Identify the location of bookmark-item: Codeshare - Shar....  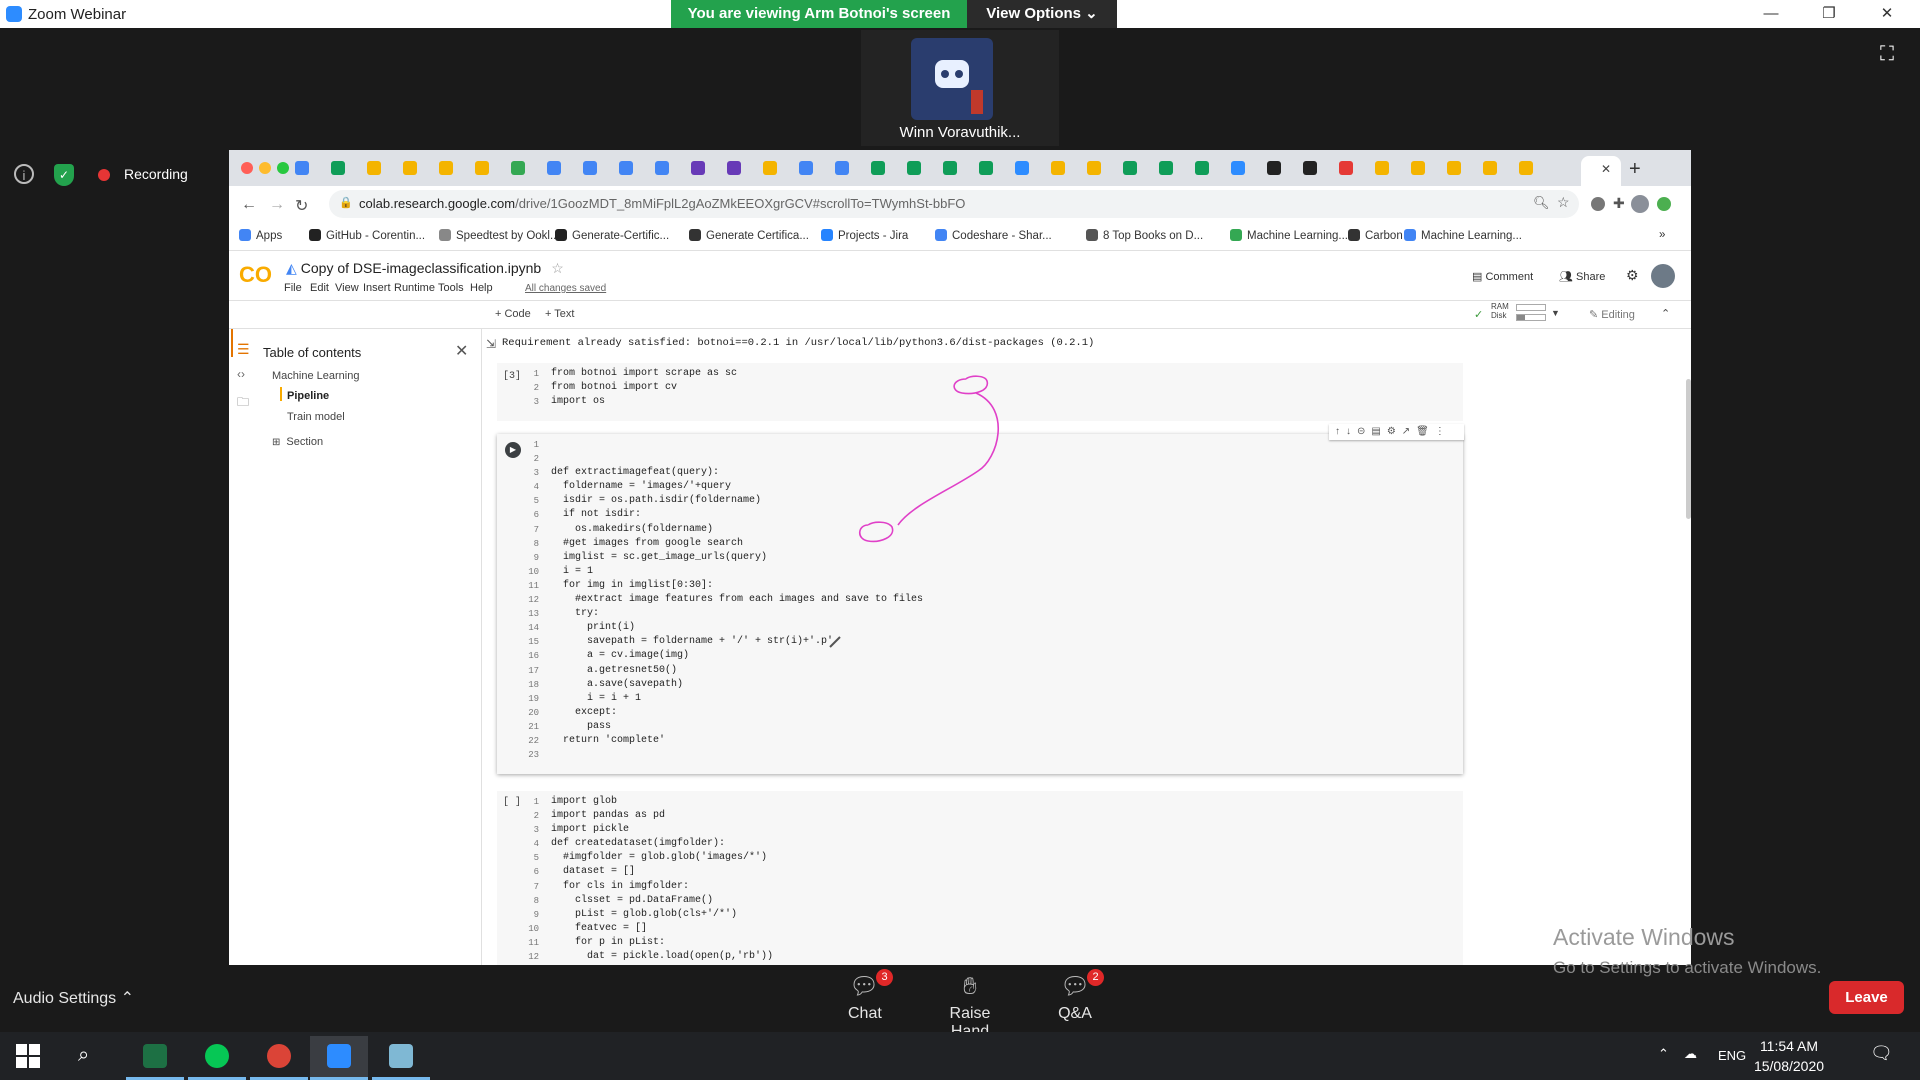
(993, 235).